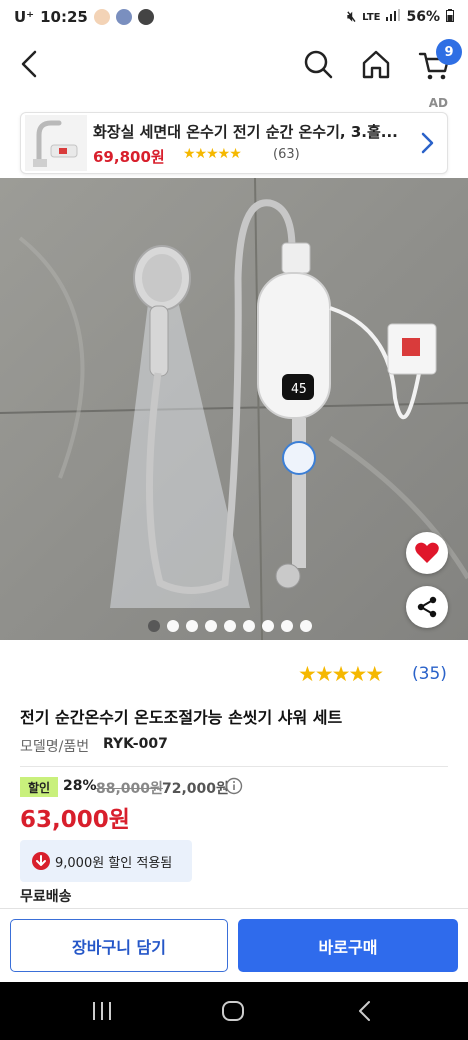 The image size is (468, 1040). Describe the element at coordinates (352, 17) in the screenshot. I see `mute-icon: 🔇︎` at that location.